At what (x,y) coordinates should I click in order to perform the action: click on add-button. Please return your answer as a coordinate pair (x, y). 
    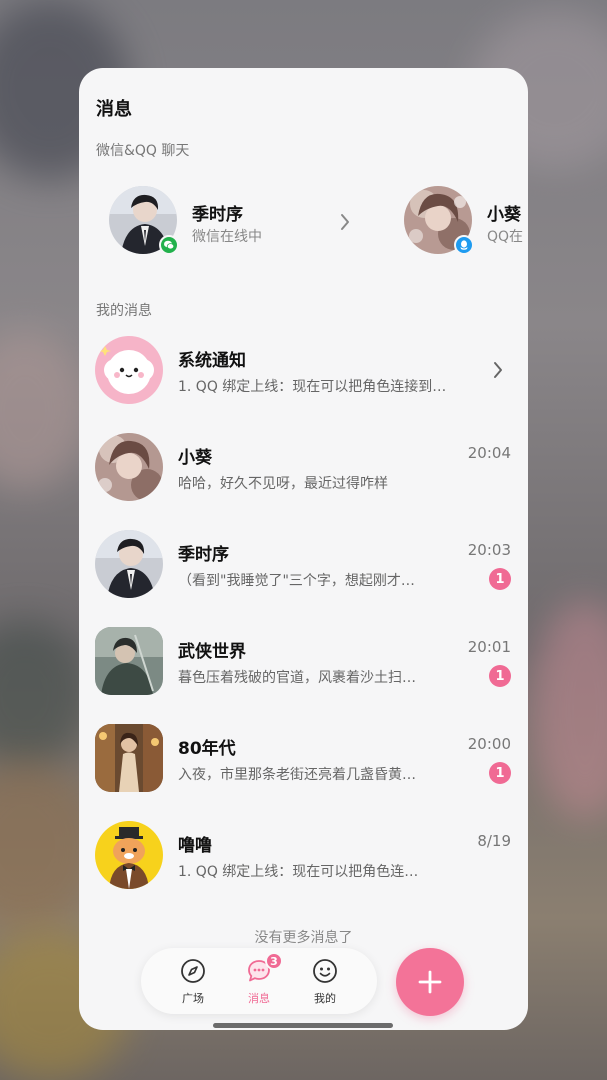
    Looking at the image, I should click on (430, 982).